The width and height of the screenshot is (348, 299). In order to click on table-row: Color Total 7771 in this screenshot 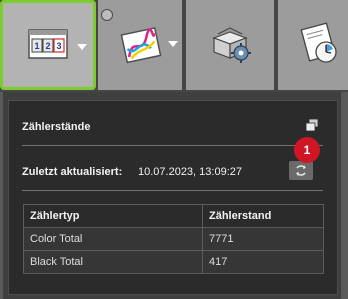, I will do `click(173, 239)`.